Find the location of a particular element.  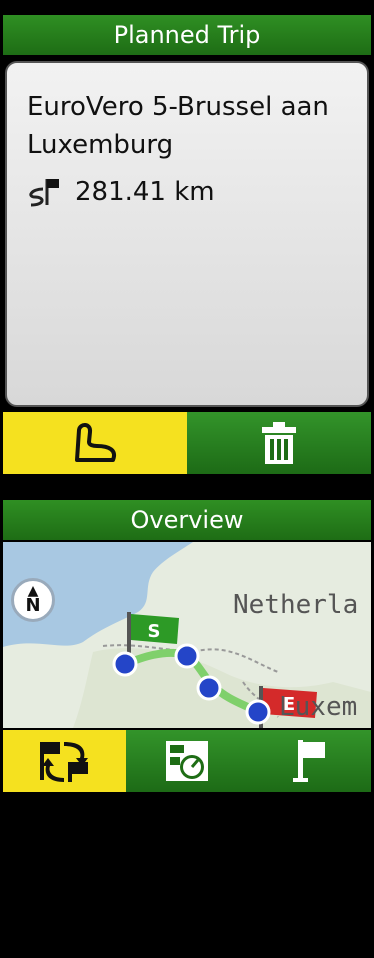

distance-row: 281.41 km is located at coordinates (121, 192).